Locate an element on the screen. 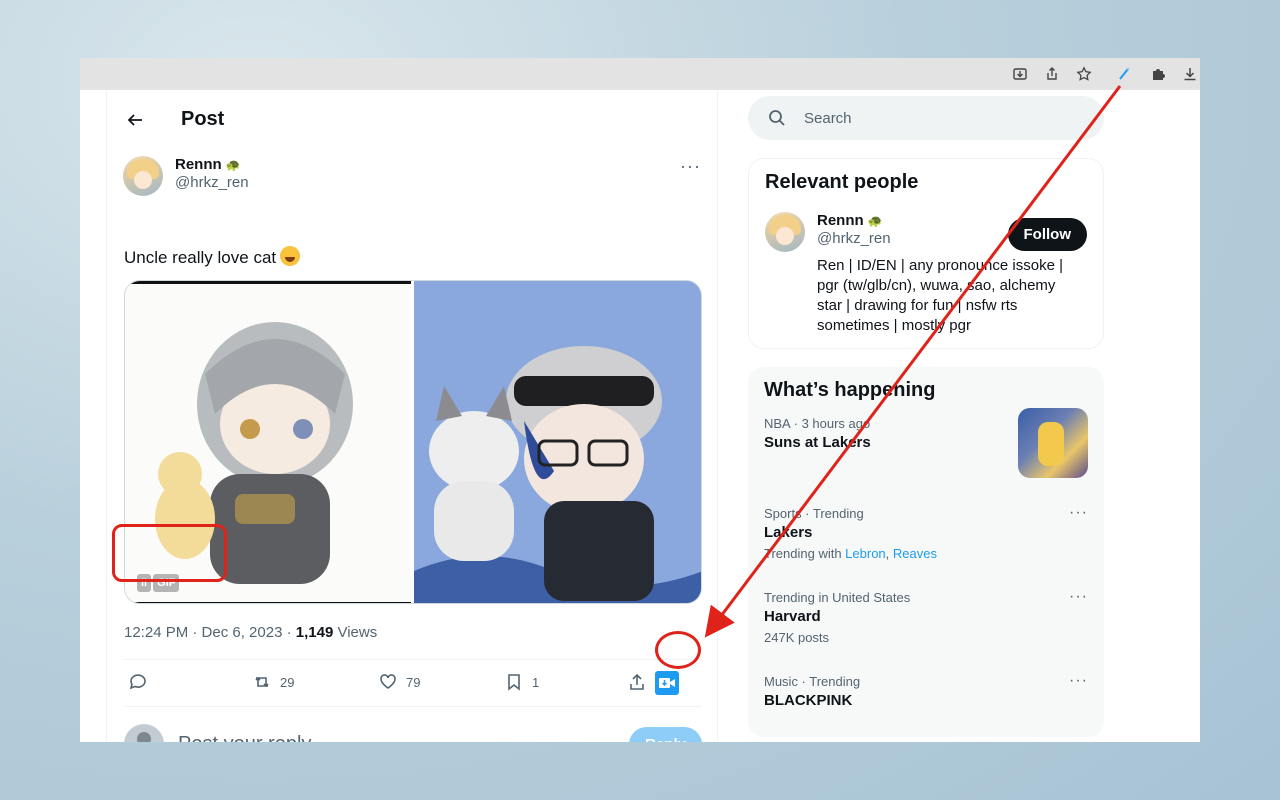  trend-sub-prefix: Trending with is located at coordinates (805, 553).